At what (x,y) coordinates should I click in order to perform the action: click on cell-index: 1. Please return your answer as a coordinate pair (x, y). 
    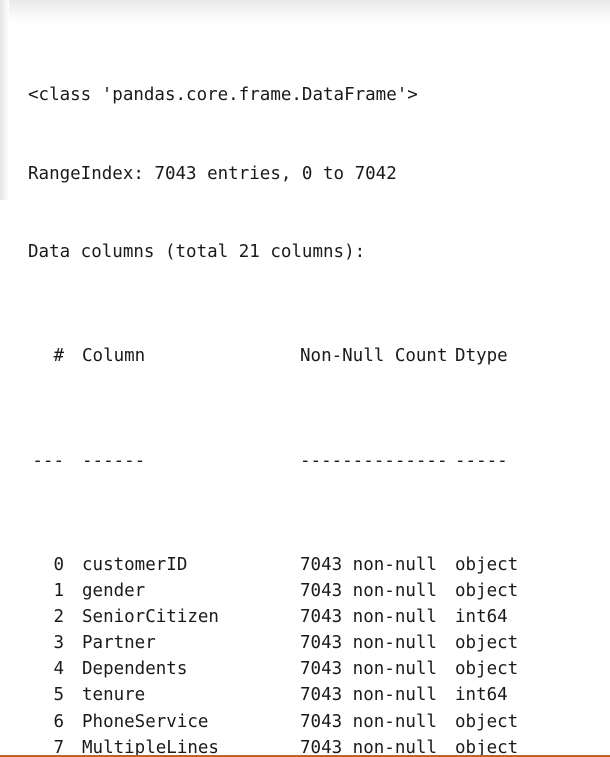
    Looking at the image, I should click on (58, 591).